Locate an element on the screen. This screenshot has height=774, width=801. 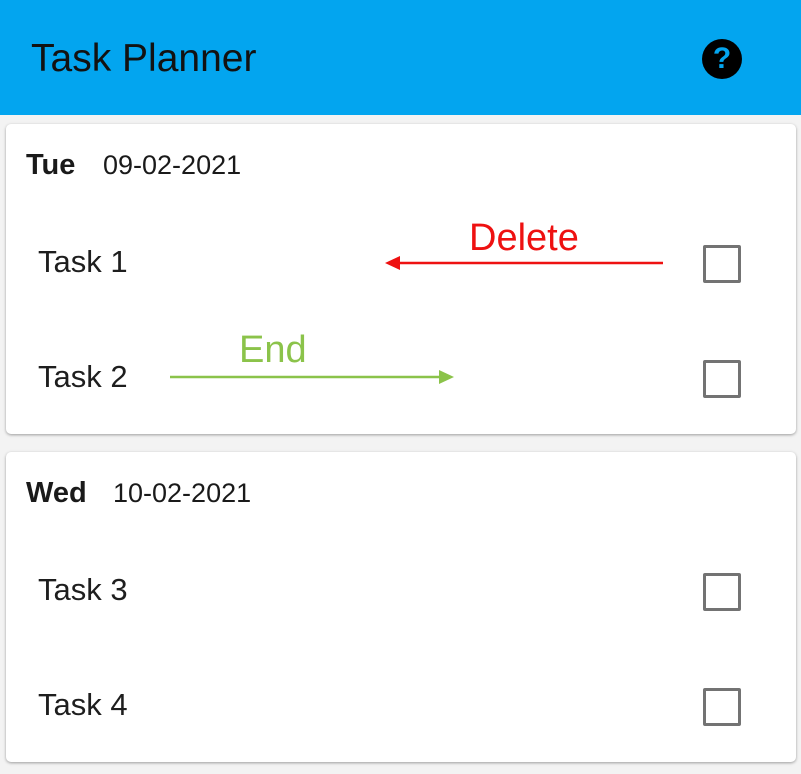
task-label: Task 4 is located at coordinates (83, 704).